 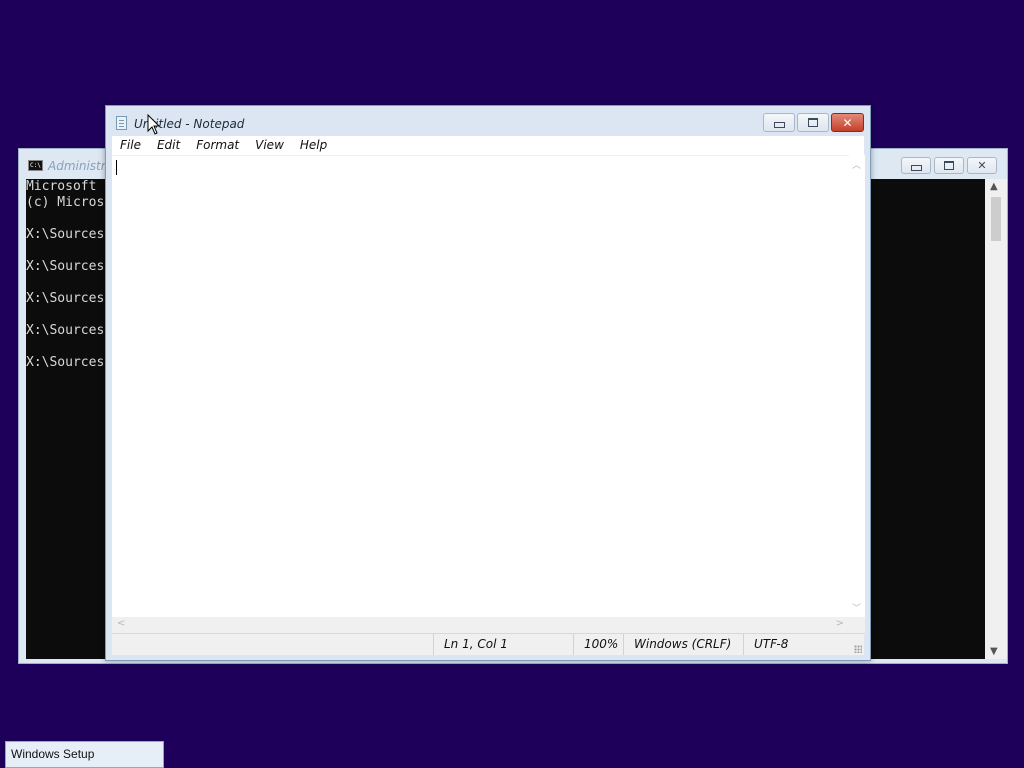 I want to click on cmd-maximize-button, so click(x=949, y=165).